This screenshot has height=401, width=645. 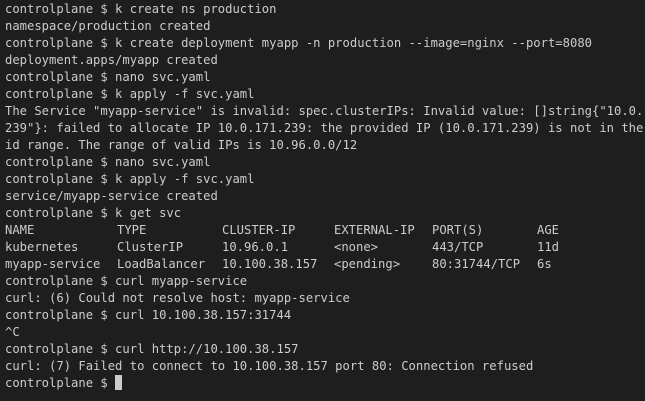 What do you see at coordinates (255, 247) in the screenshot?
I see `table-cell: 10.96.0.1` at bounding box center [255, 247].